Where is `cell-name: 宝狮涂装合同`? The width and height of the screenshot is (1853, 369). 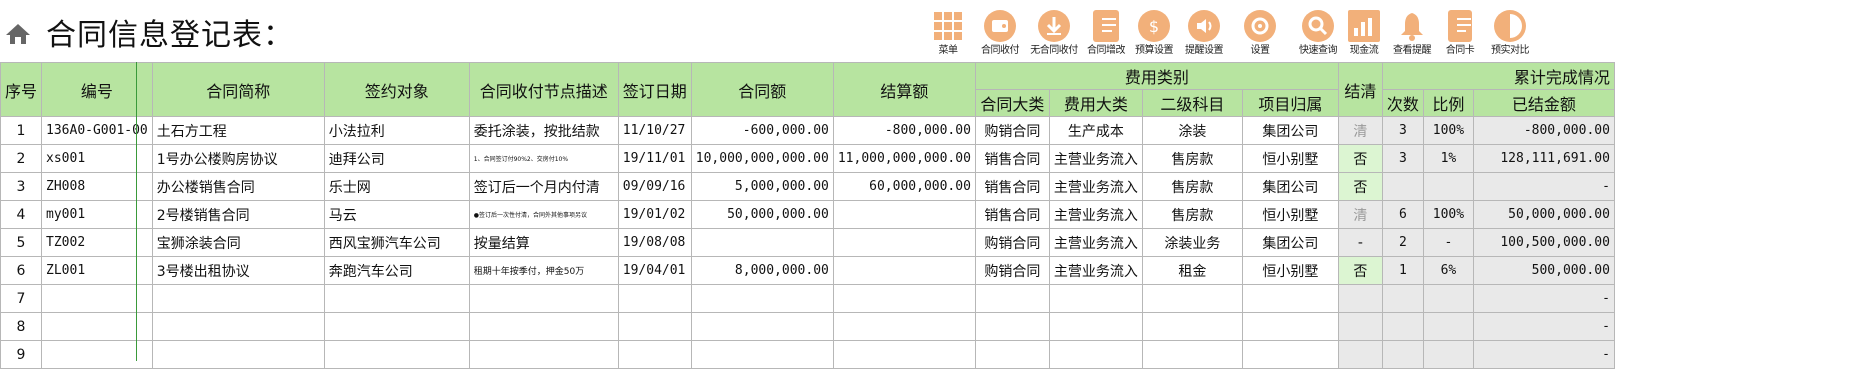 cell-name: 宝狮涂装合同 is located at coordinates (238, 242).